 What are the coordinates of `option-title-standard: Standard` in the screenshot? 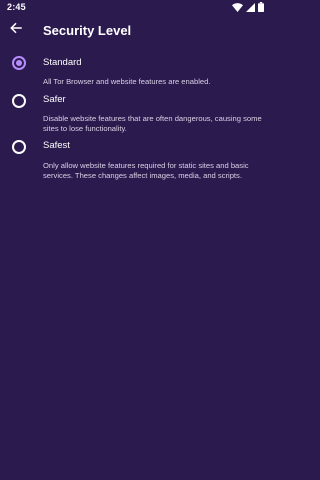 It's located at (62, 62).